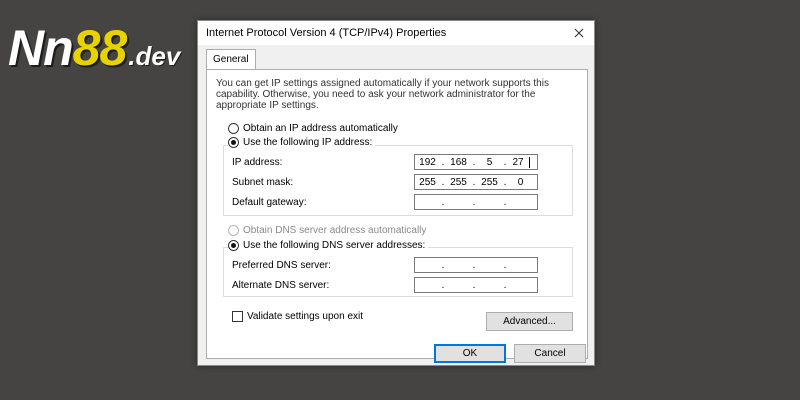 This screenshot has width=800, height=400. I want to click on subnet-octet-1: 255, so click(427, 182).